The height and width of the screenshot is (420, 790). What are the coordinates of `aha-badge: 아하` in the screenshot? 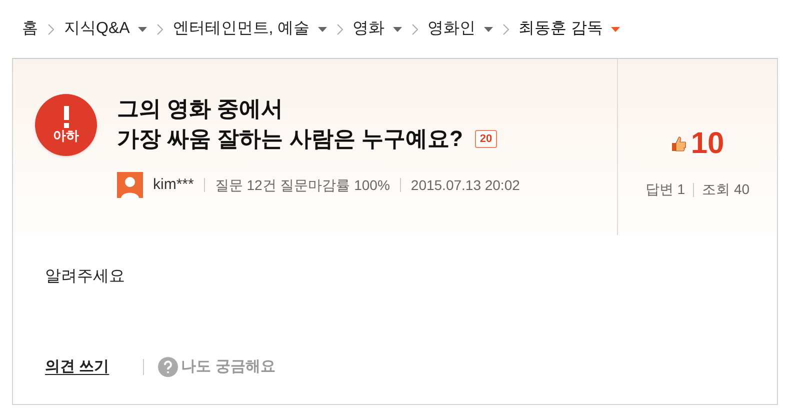 It's located at (66, 125).